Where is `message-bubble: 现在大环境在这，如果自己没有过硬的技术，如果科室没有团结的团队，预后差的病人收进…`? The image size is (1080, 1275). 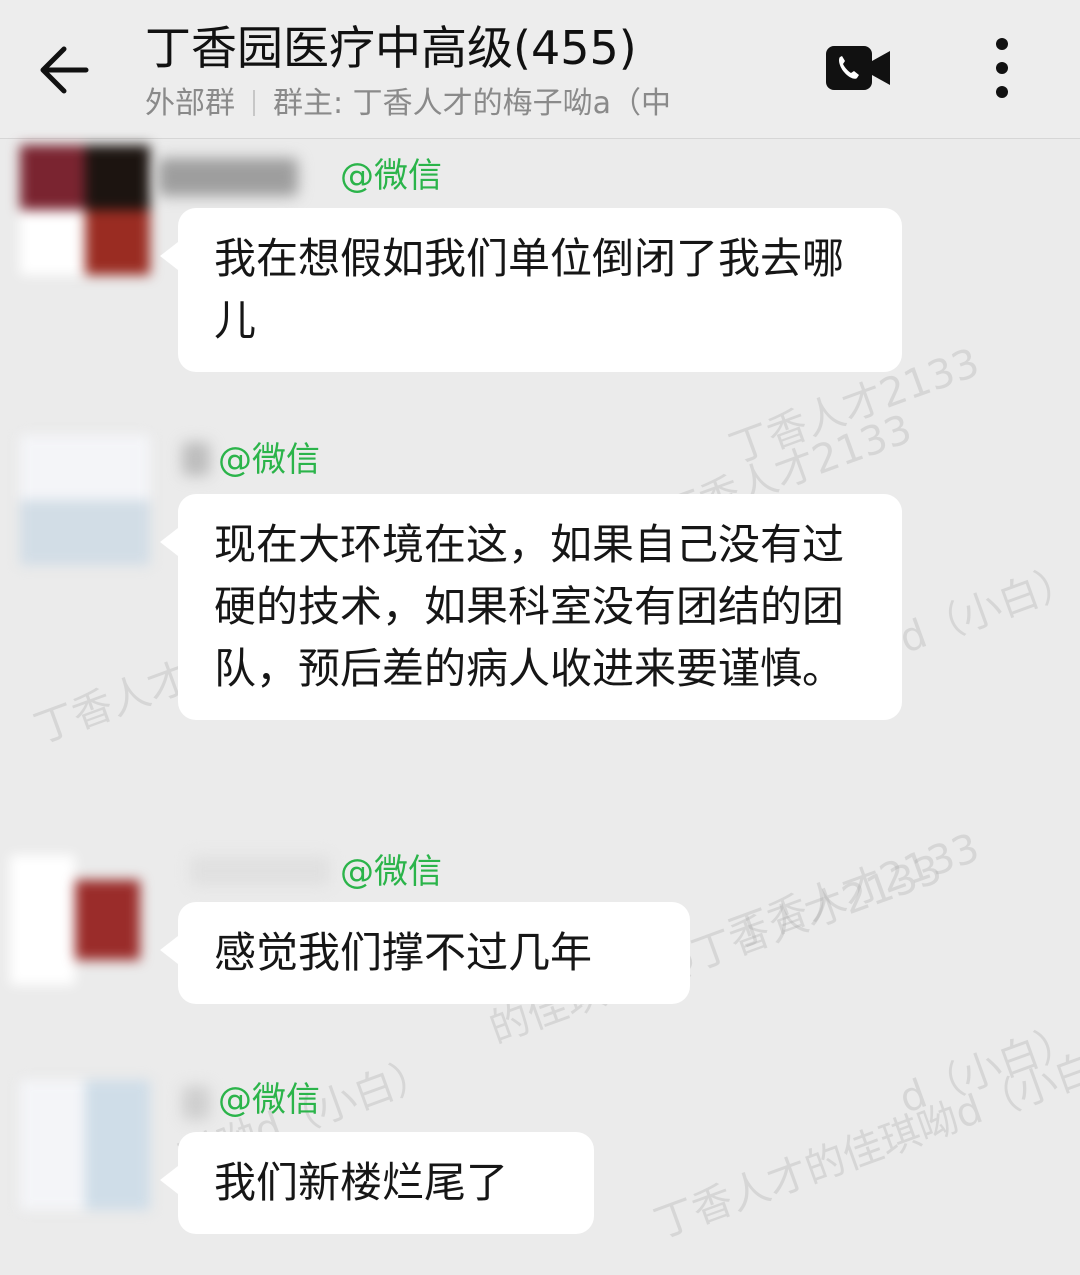 message-bubble: 现在大环境在这，如果自己没有过硬的技术，如果科室没有团结的团队，预后差的病人收进… is located at coordinates (531, 607).